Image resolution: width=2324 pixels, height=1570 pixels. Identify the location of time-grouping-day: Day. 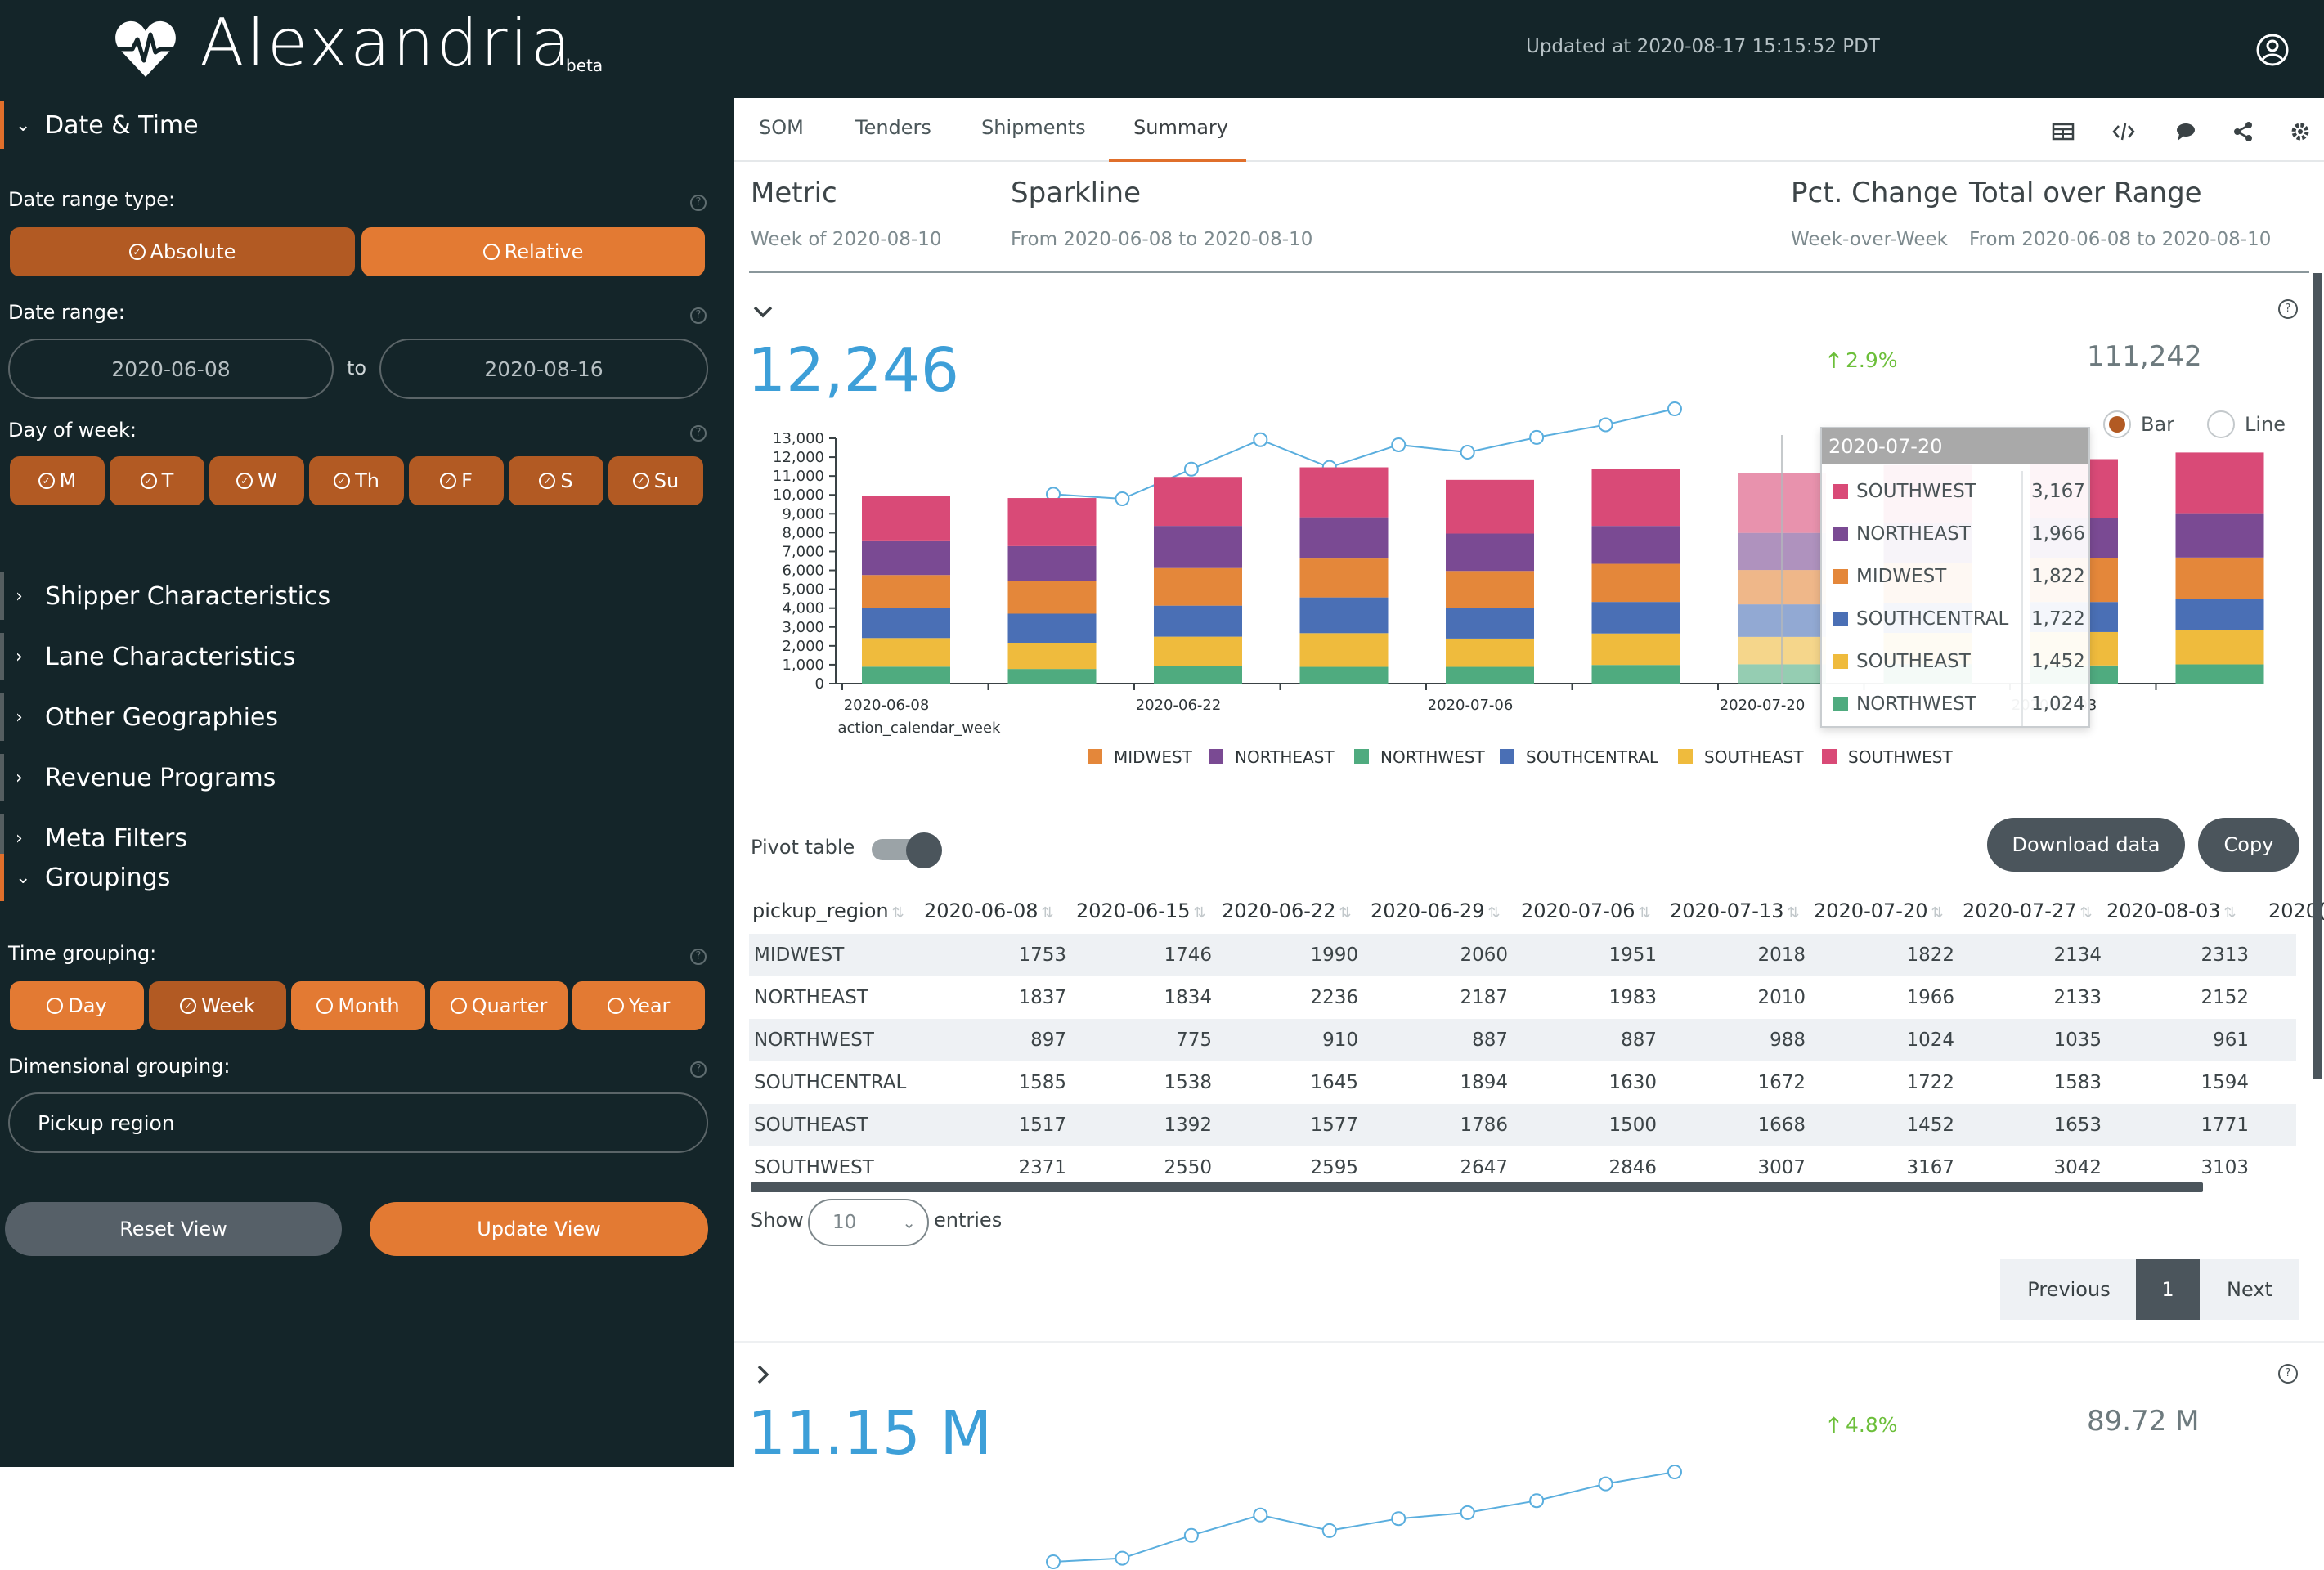
(77, 1005).